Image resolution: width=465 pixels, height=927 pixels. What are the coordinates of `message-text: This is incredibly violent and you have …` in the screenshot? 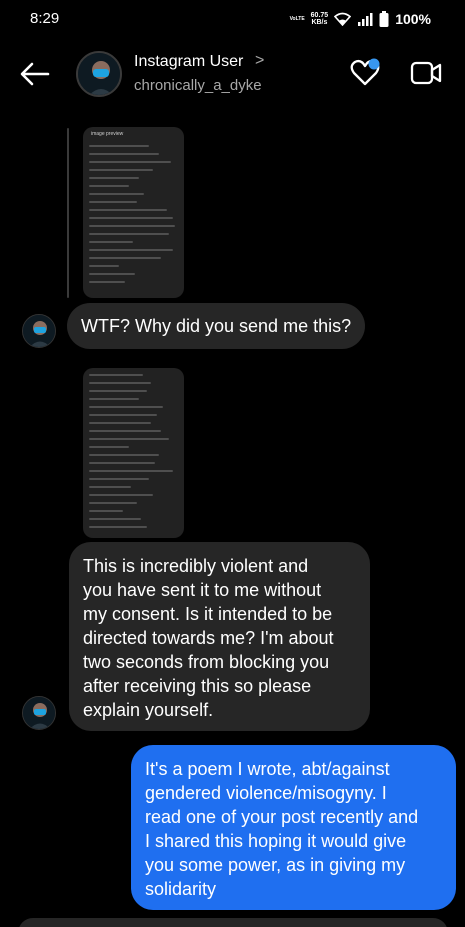 It's located at (208, 638).